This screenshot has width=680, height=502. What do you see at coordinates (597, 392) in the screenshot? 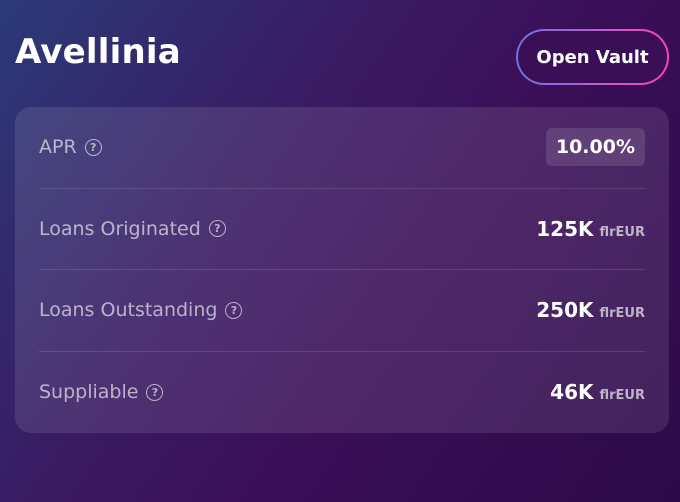
I see `suppliable-value-group: 46K flrEUR` at bounding box center [597, 392].